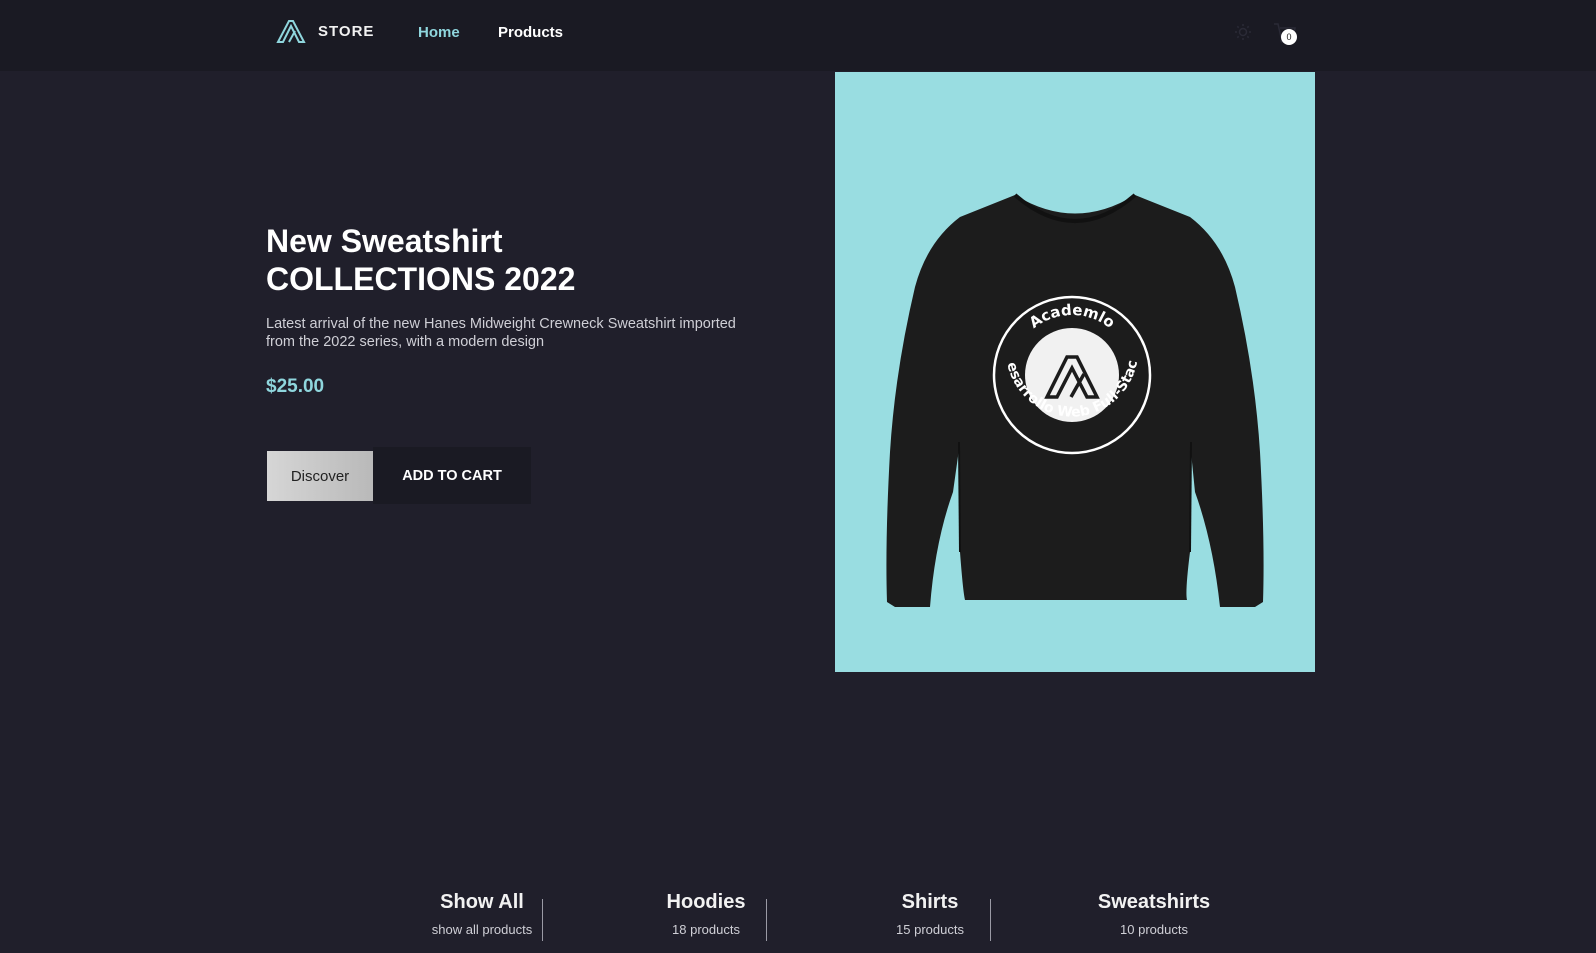 This screenshot has height=953, width=1596. Describe the element at coordinates (320, 476) in the screenshot. I see `discover-button: Discover` at that location.